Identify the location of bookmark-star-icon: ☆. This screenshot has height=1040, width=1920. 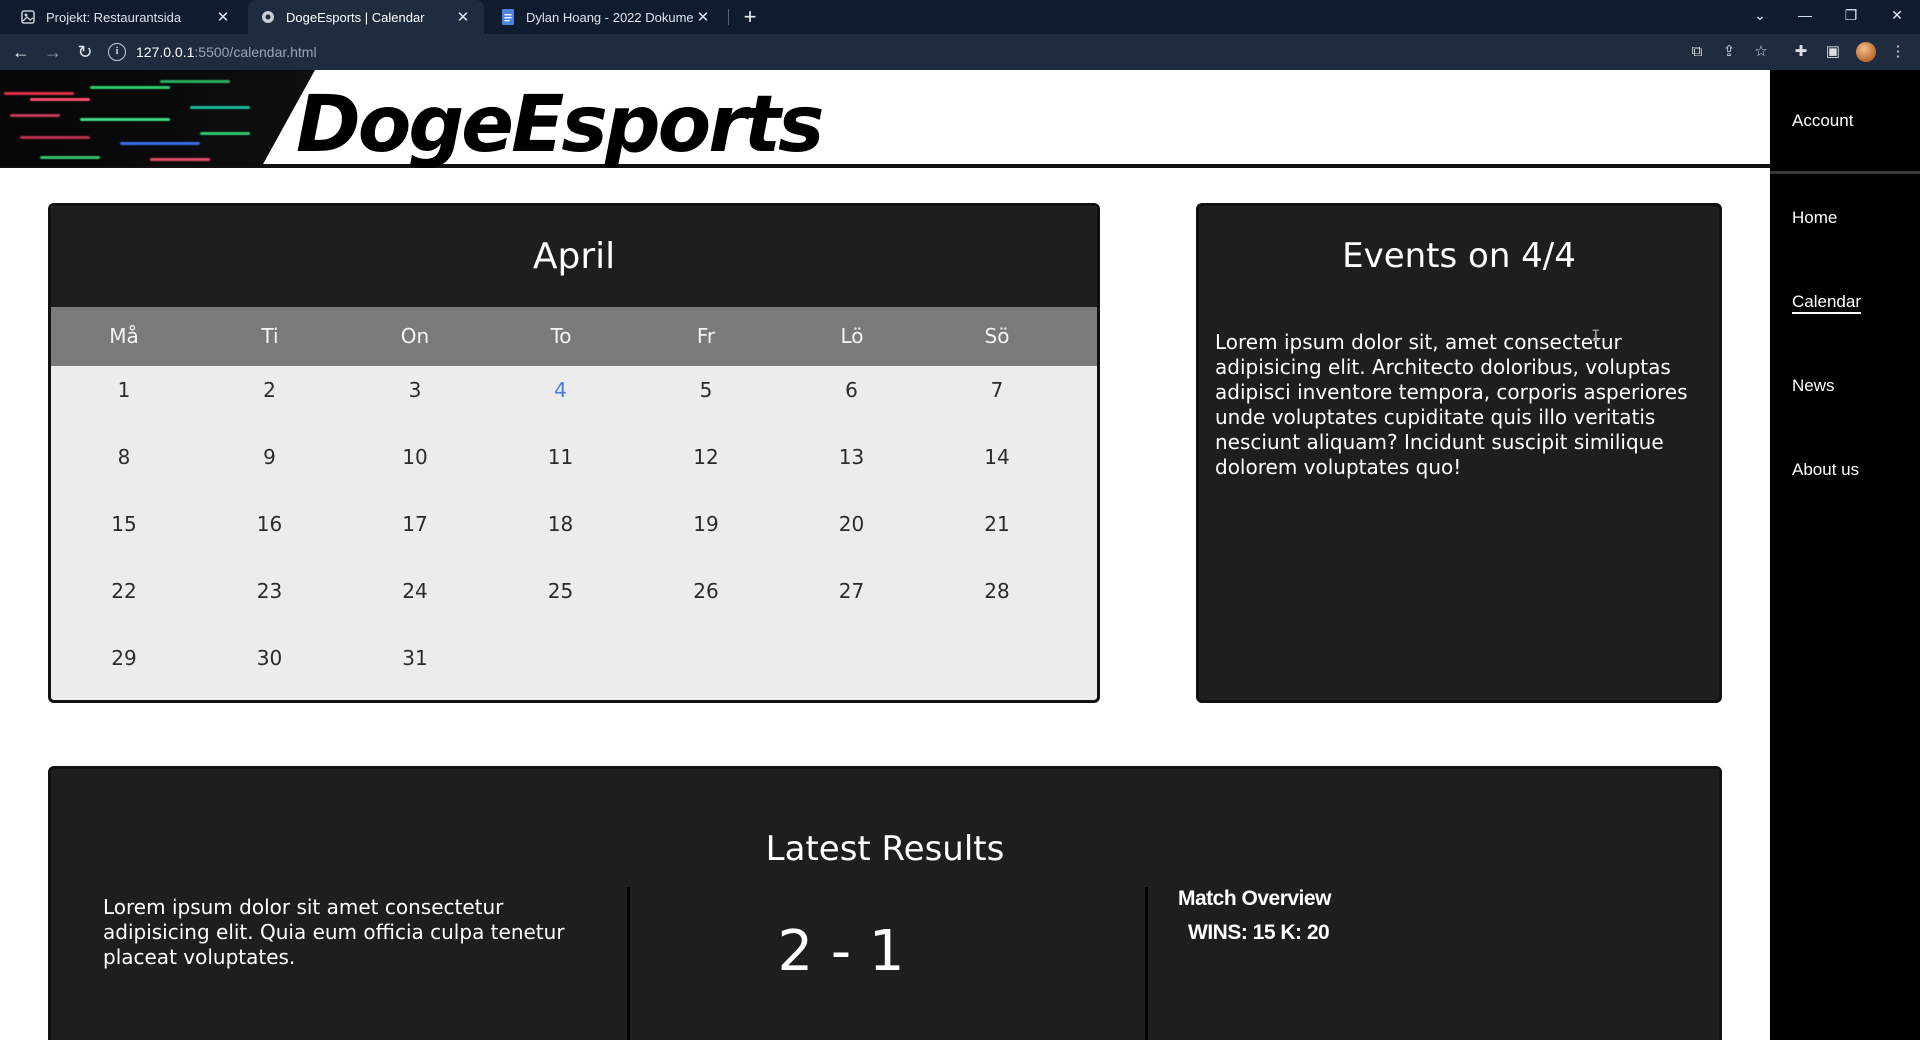
(1761, 52).